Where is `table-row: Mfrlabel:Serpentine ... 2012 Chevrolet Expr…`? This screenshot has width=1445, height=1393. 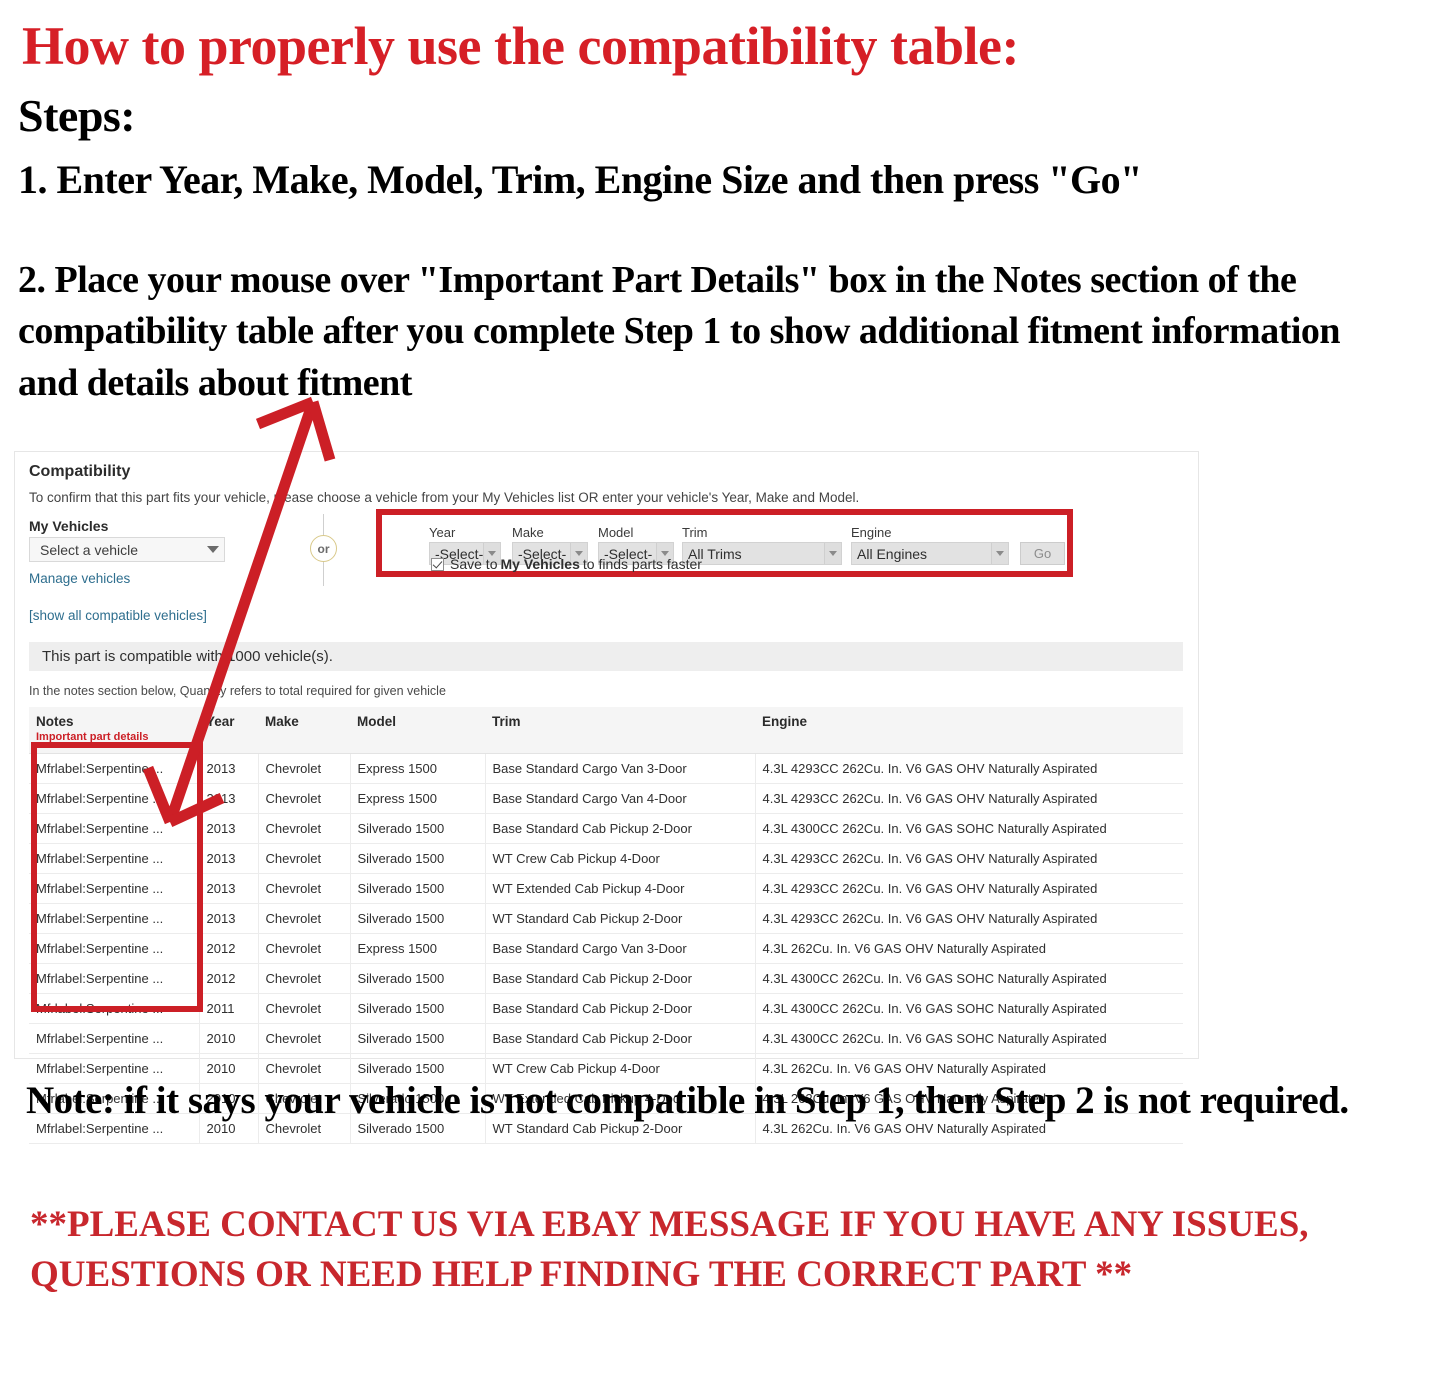 table-row: Mfrlabel:Serpentine ... 2012 Chevrolet Expr… is located at coordinates (606, 948).